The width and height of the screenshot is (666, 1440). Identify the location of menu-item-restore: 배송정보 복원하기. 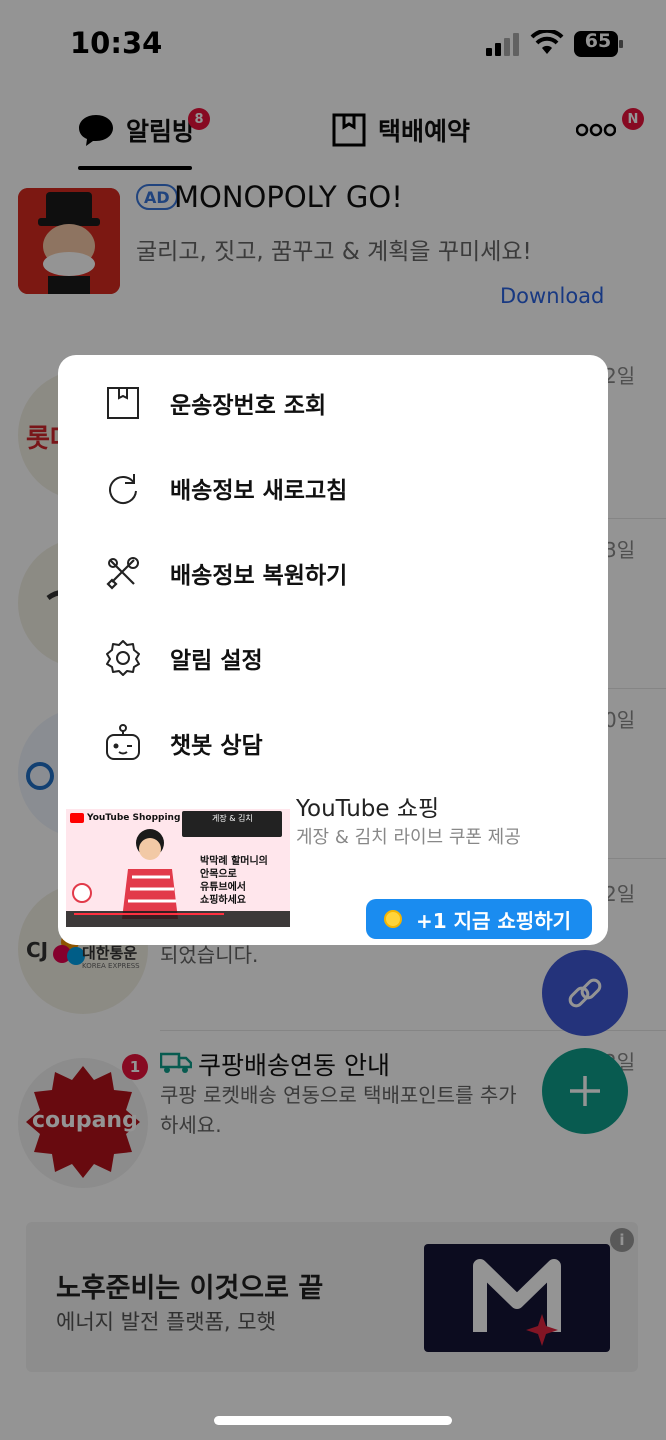
(333, 573).